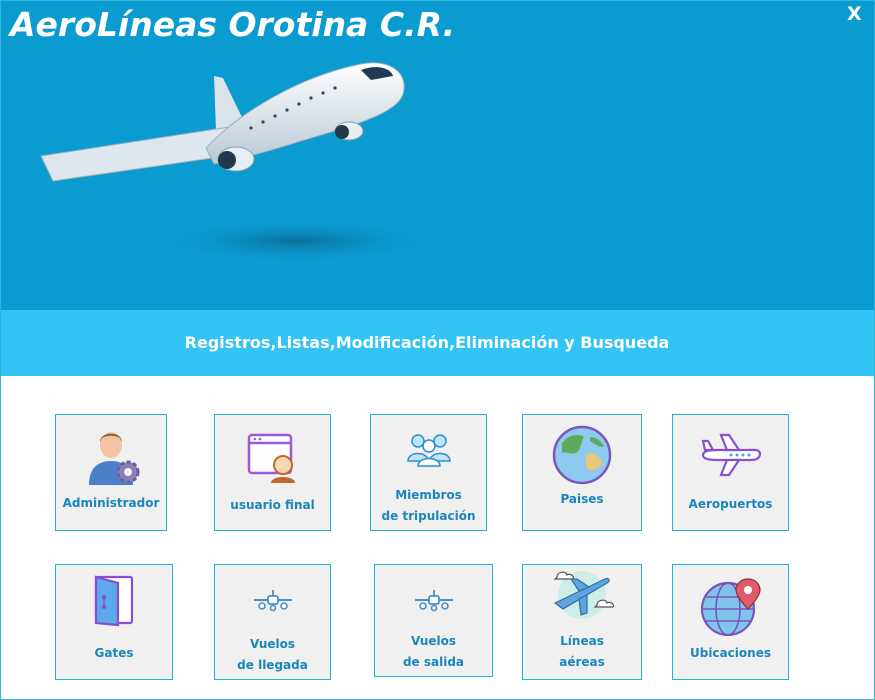 Image resolution: width=875 pixels, height=700 pixels. What do you see at coordinates (428, 472) in the screenshot?
I see `miembros-tripulacion-button: Miembros de tripulación` at bounding box center [428, 472].